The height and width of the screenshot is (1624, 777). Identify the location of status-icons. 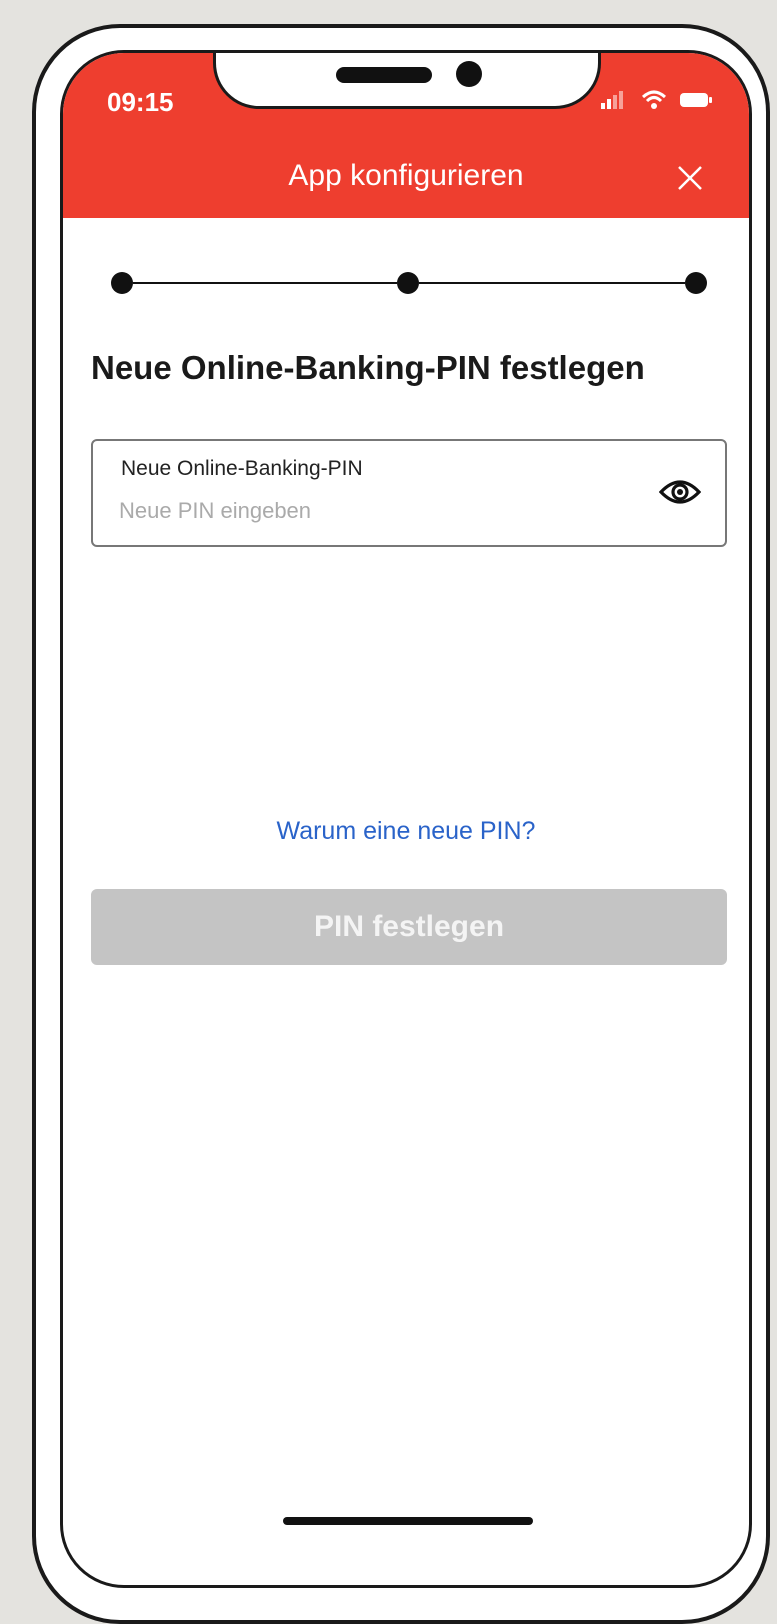
(659, 101).